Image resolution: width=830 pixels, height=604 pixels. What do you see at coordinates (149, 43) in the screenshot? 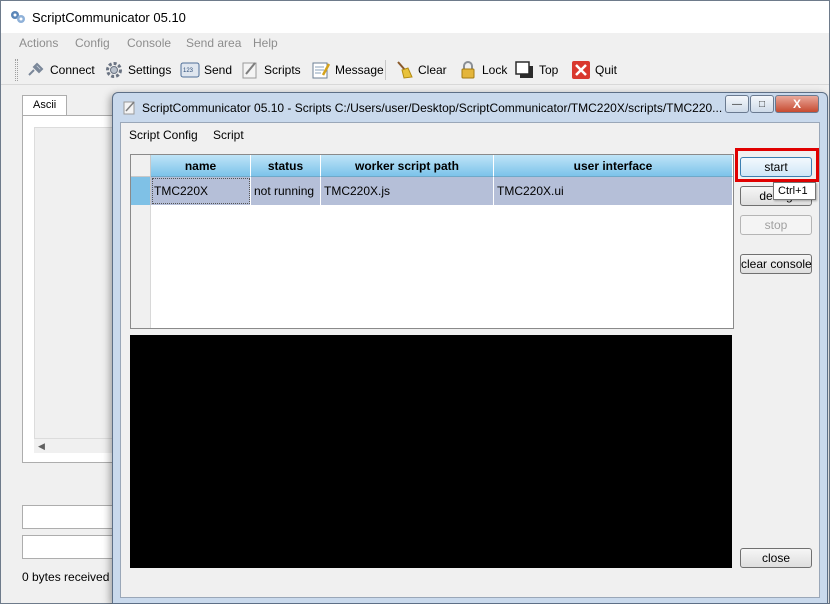
I see `menu-console: Console` at bounding box center [149, 43].